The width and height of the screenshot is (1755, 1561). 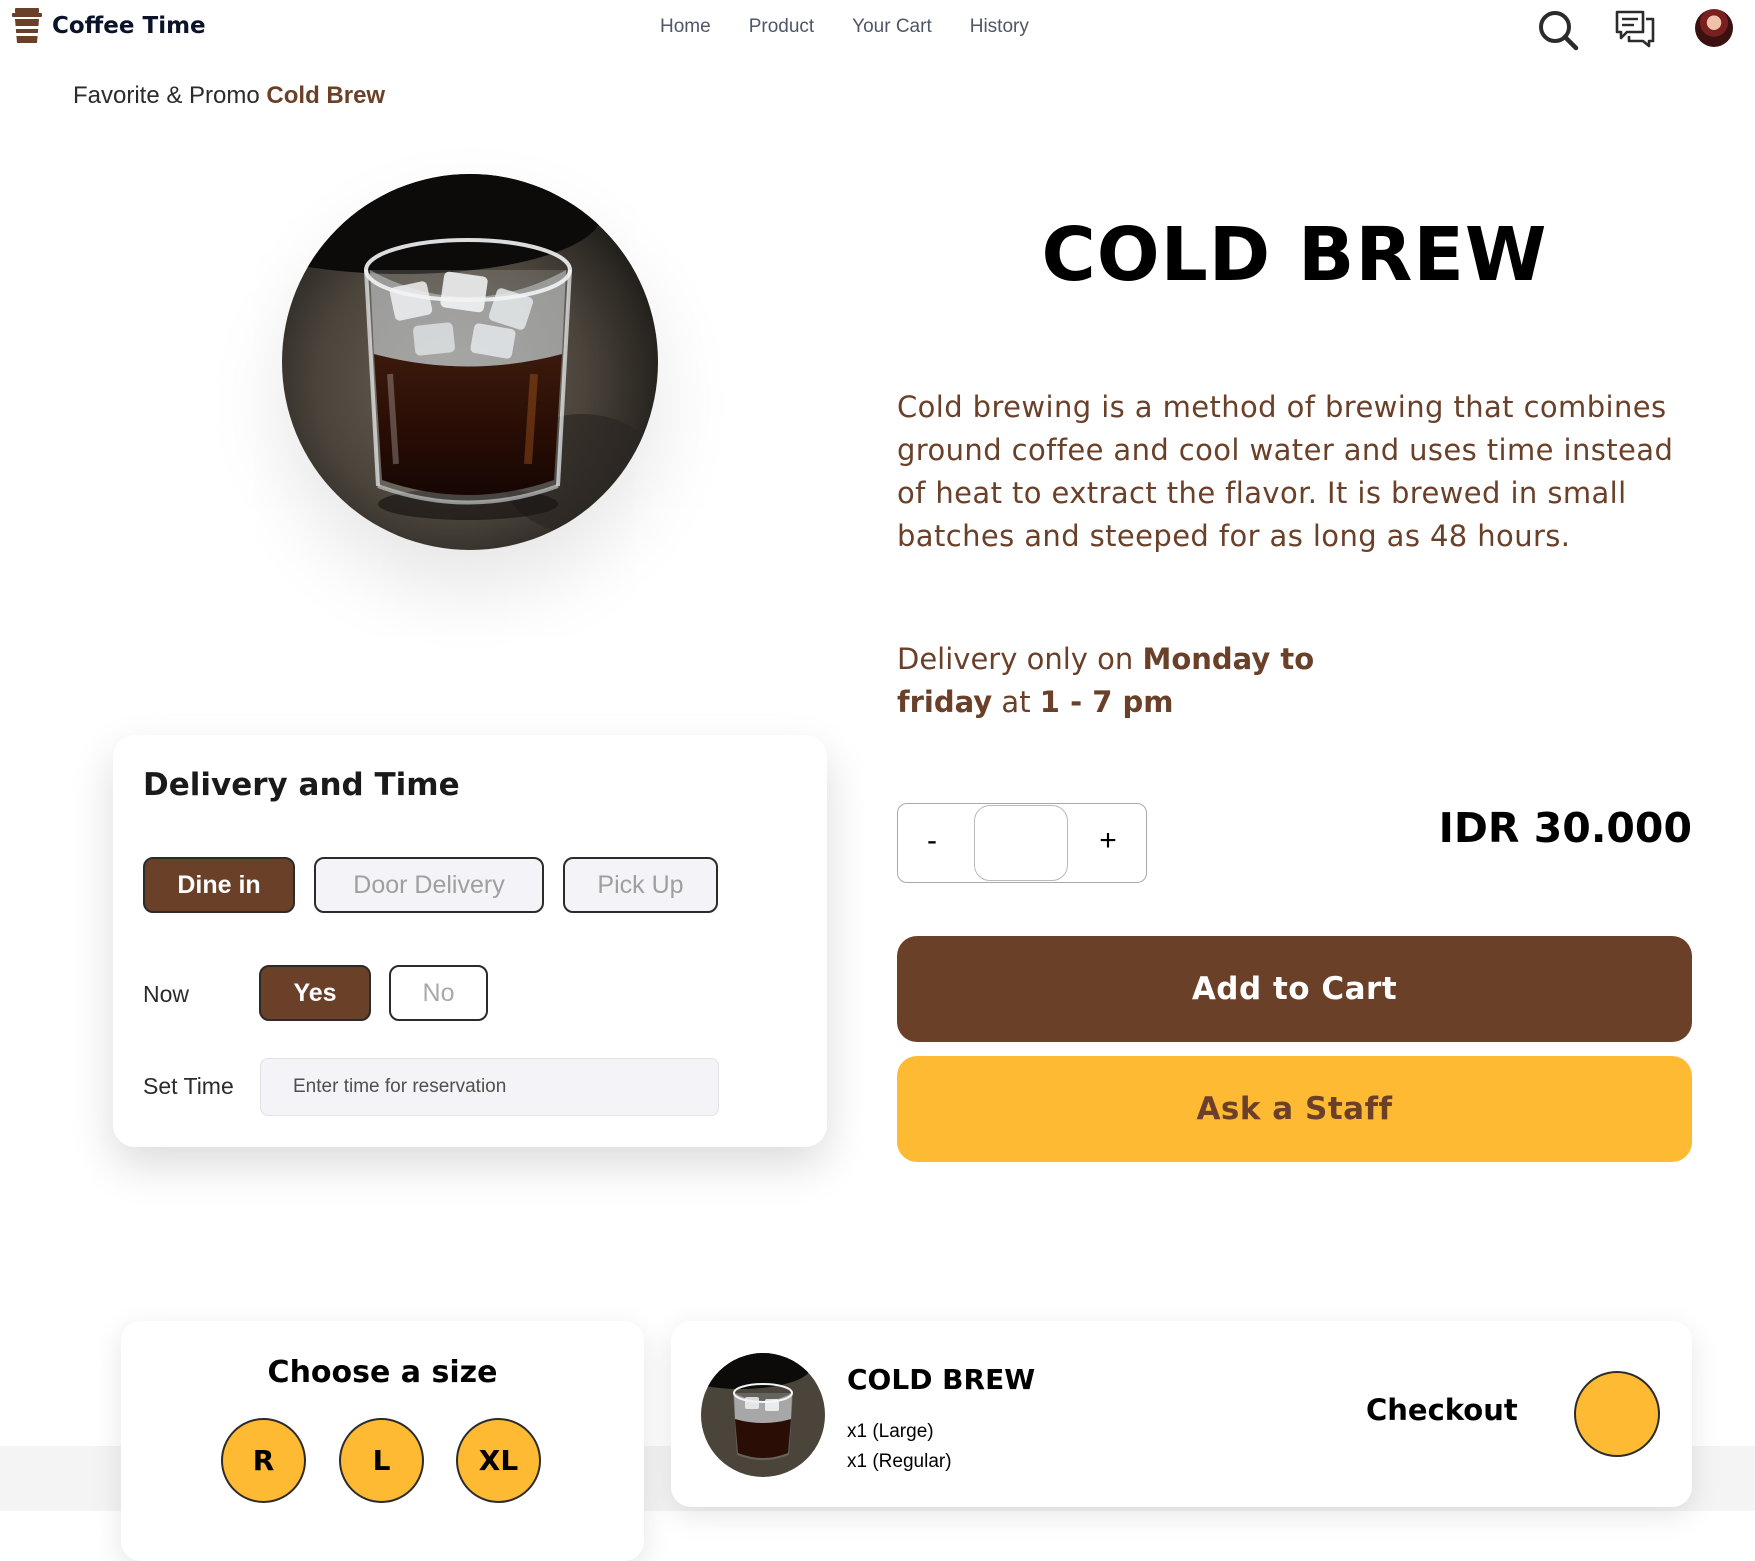 I want to click on door-delivery-button: Door Delivery, so click(x=429, y=885).